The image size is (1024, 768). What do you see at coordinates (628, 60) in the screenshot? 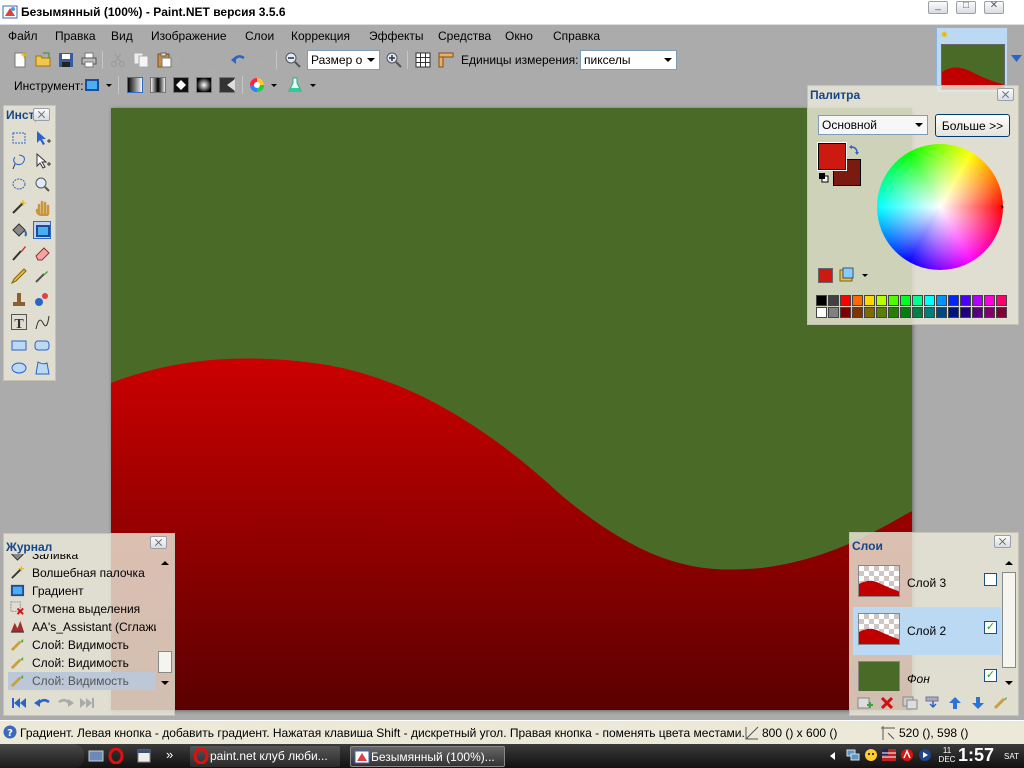
I see `units-combo: пикселы` at bounding box center [628, 60].